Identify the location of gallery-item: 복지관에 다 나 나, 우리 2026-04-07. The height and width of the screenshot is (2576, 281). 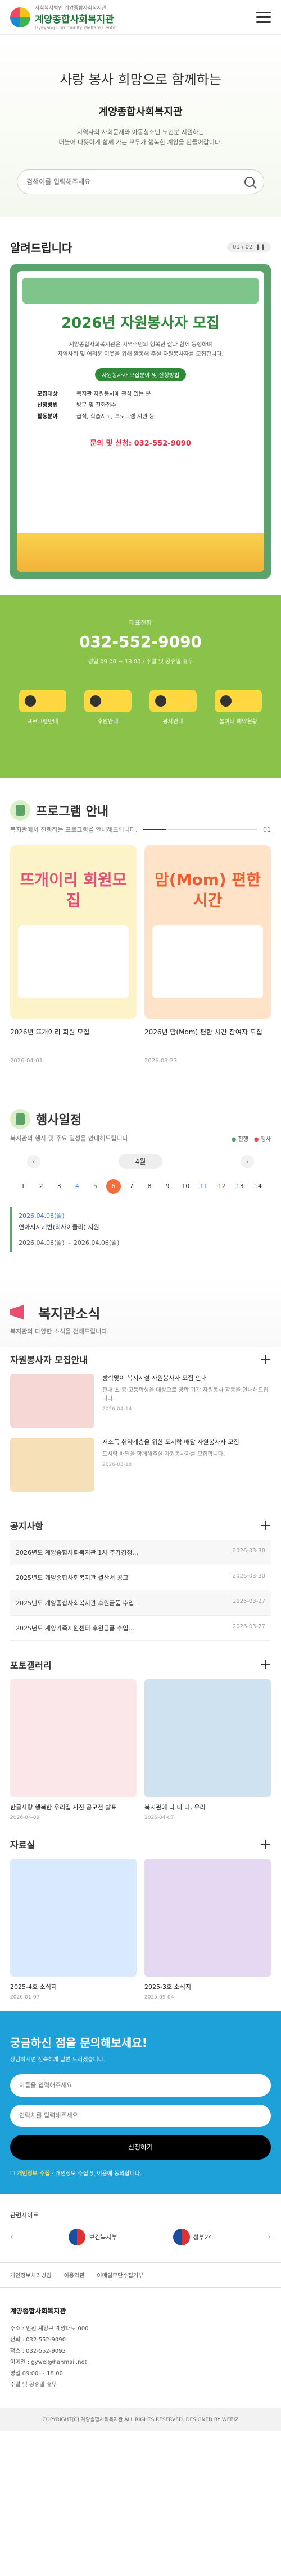
(208, 1750).